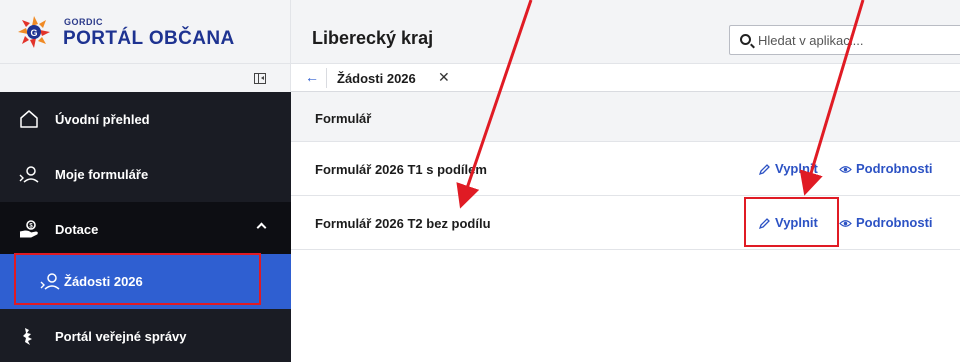  Describe the element at coordinates (401, 169) in the screenshot. I see `form-name: Formulář 2026 T1 s podílem` at that location.